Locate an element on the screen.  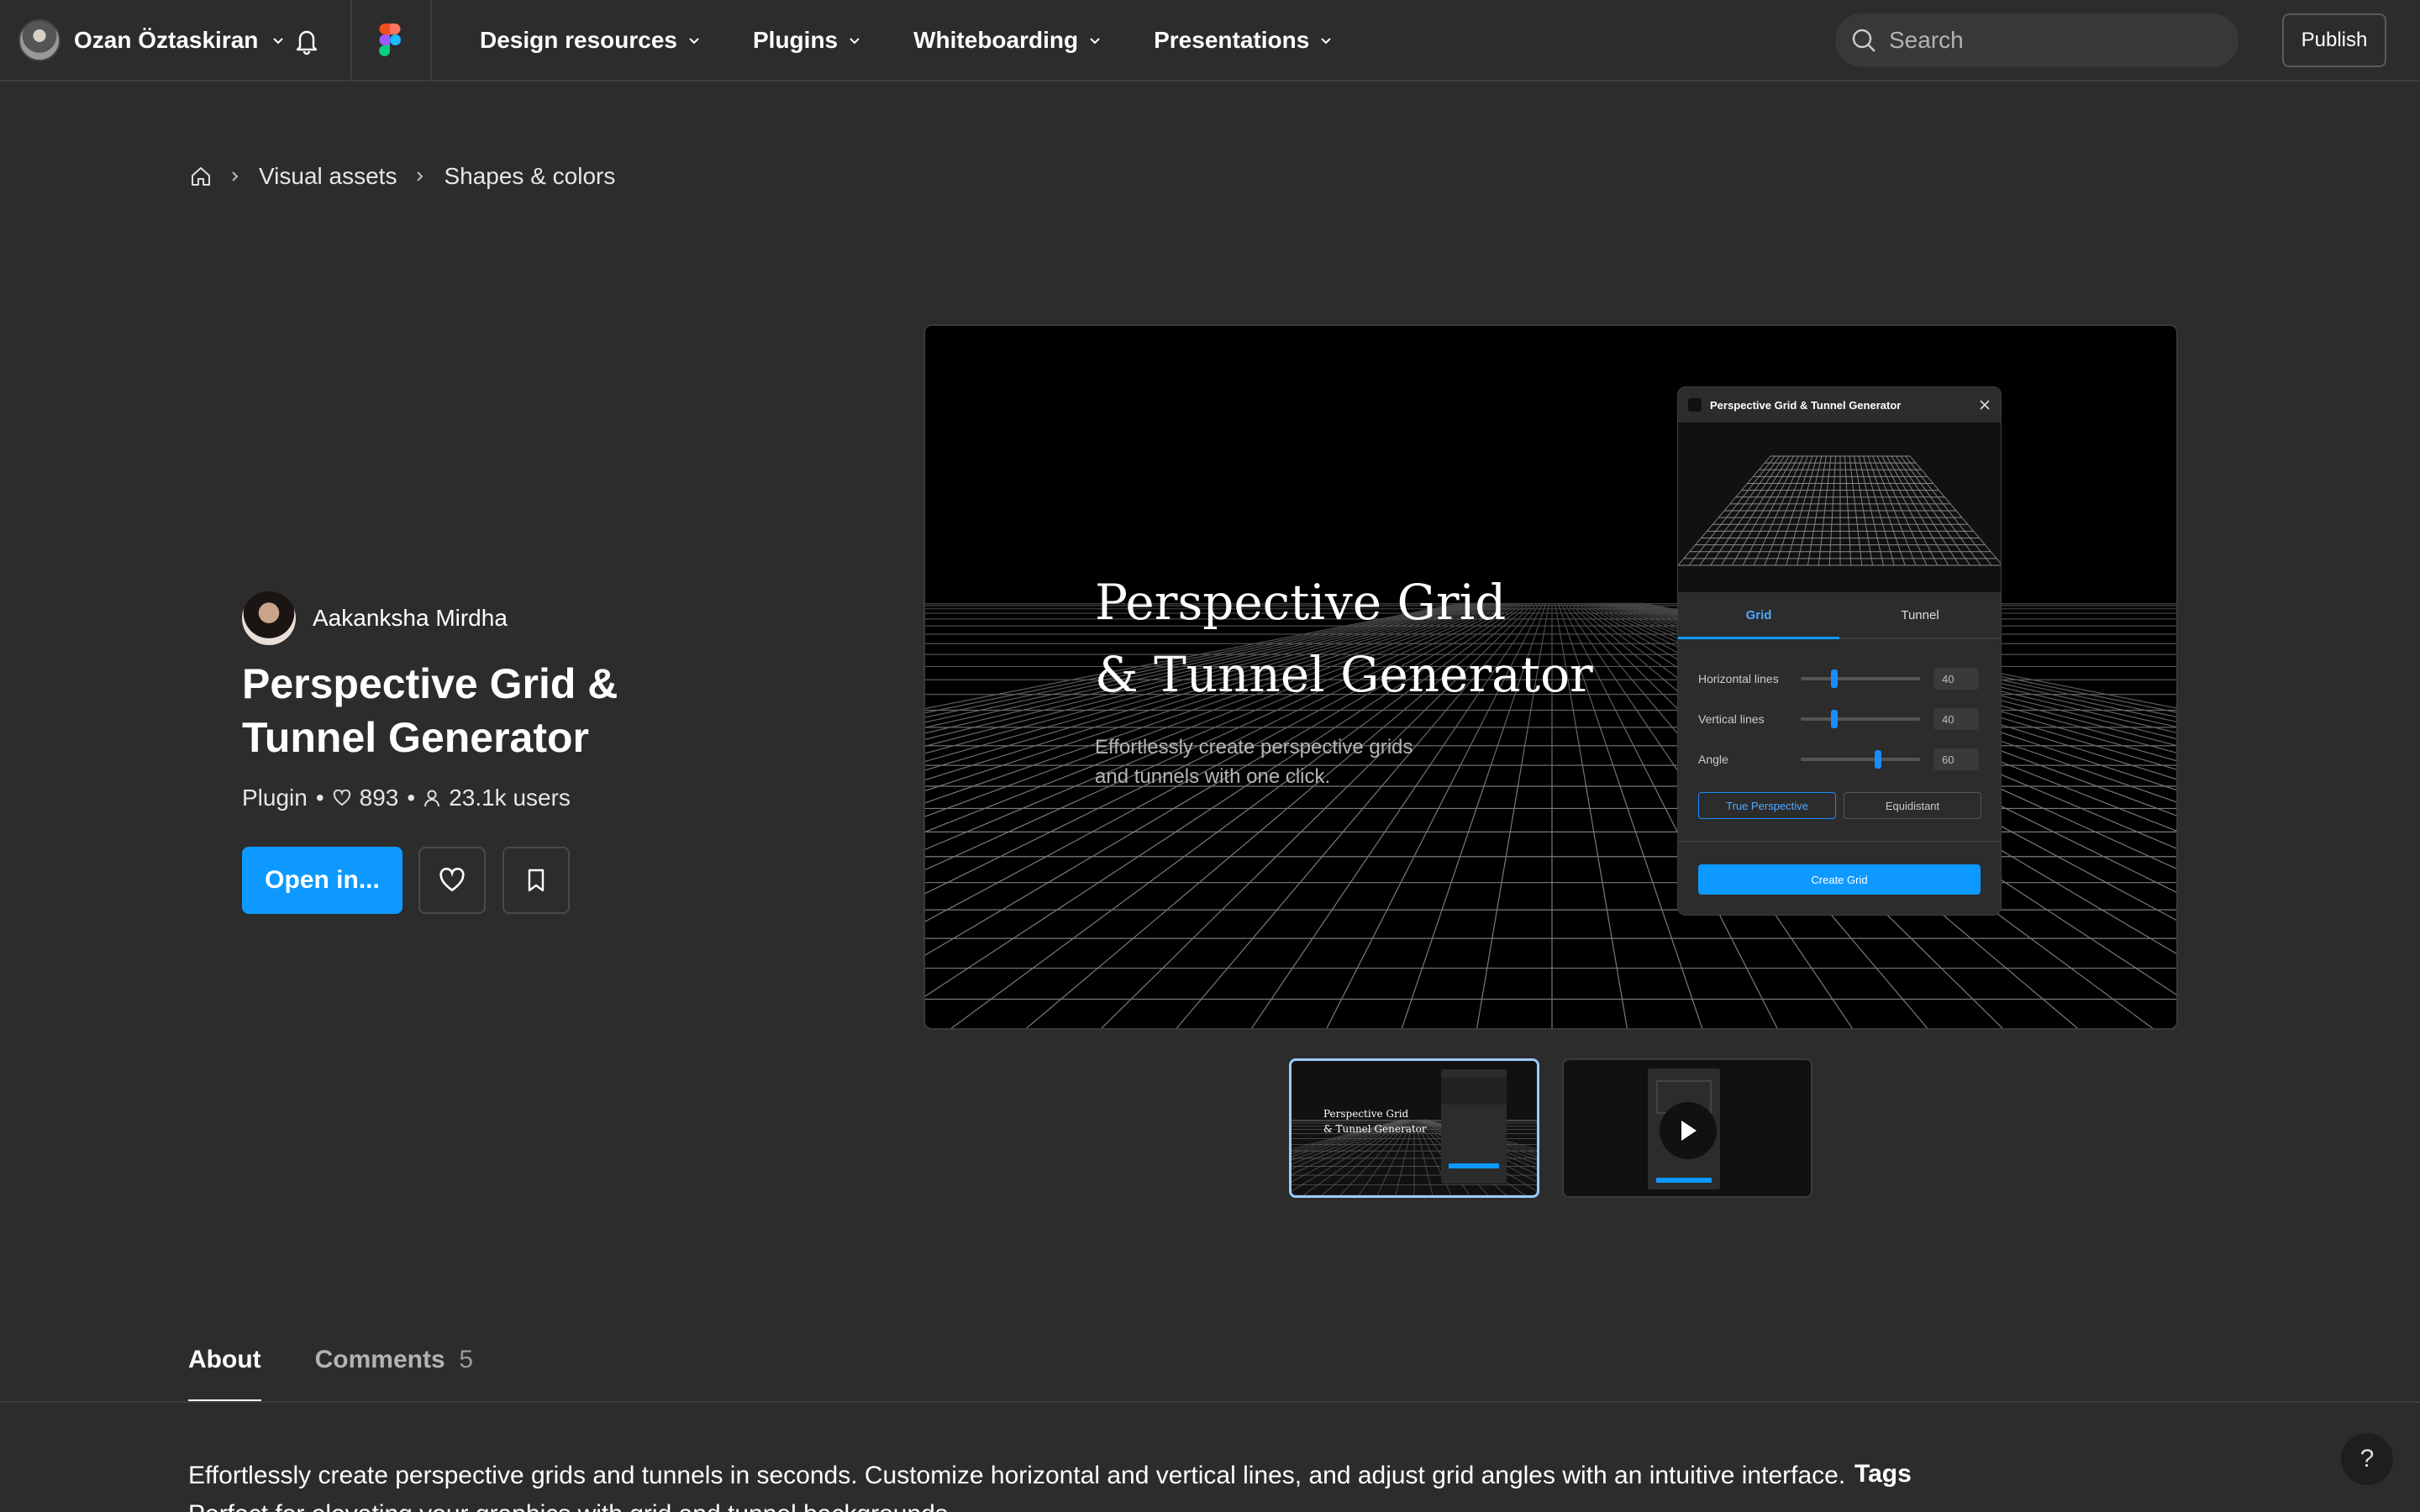
author-avatar is located at coordinates (269, 618).